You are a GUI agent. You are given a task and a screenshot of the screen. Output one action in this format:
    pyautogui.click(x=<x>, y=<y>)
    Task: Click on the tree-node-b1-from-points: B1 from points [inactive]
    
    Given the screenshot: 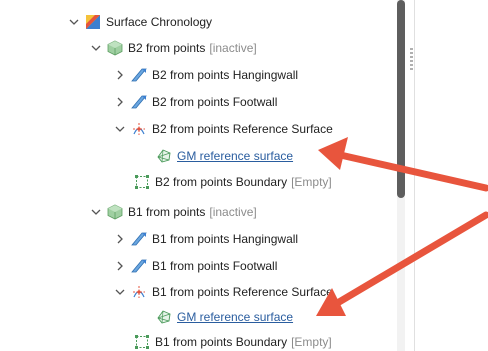 What is the action you would take?
    pyautogui.click(x=173, y=212)
    